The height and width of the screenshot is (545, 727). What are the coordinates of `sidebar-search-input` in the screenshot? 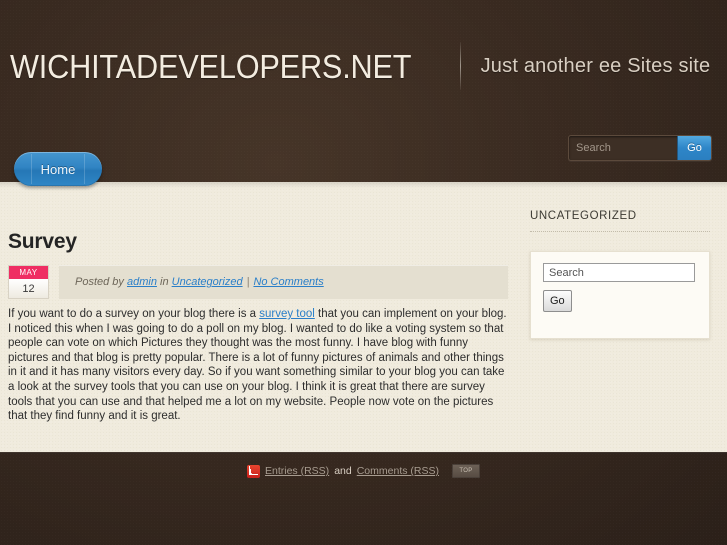 It's located at (619, 272).